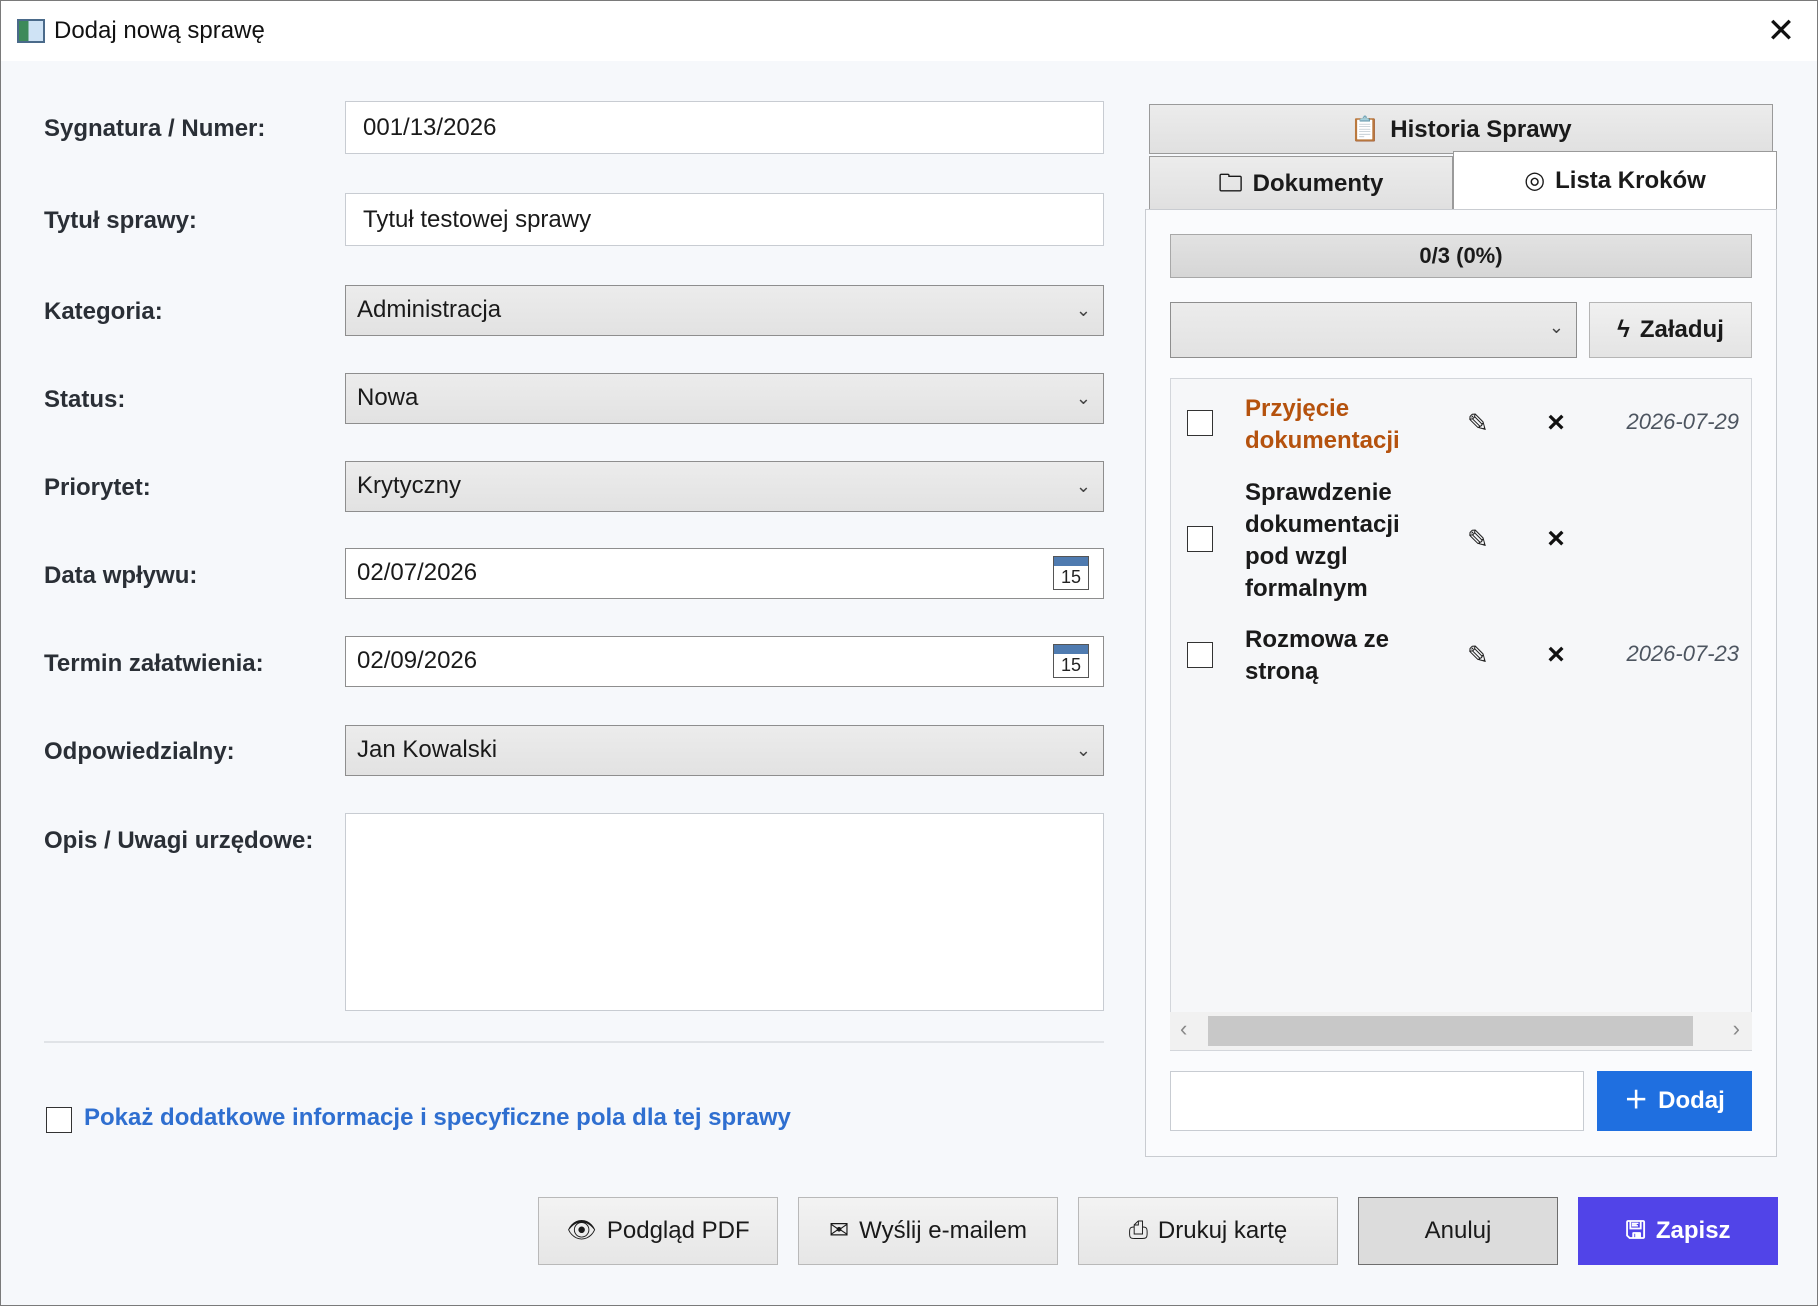 This screenshot has width=1818, height=1306. I want to click on load-template-button: ϟ Załaduj, so click(1670, 330).